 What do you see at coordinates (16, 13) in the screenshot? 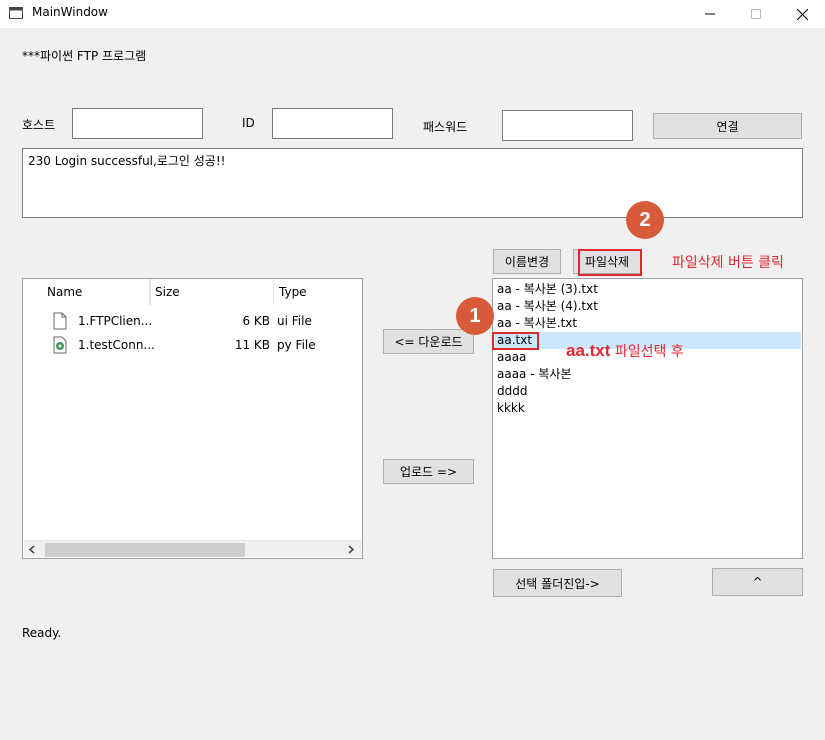
I see `app-window-icon` at bounding box center [16, 13].